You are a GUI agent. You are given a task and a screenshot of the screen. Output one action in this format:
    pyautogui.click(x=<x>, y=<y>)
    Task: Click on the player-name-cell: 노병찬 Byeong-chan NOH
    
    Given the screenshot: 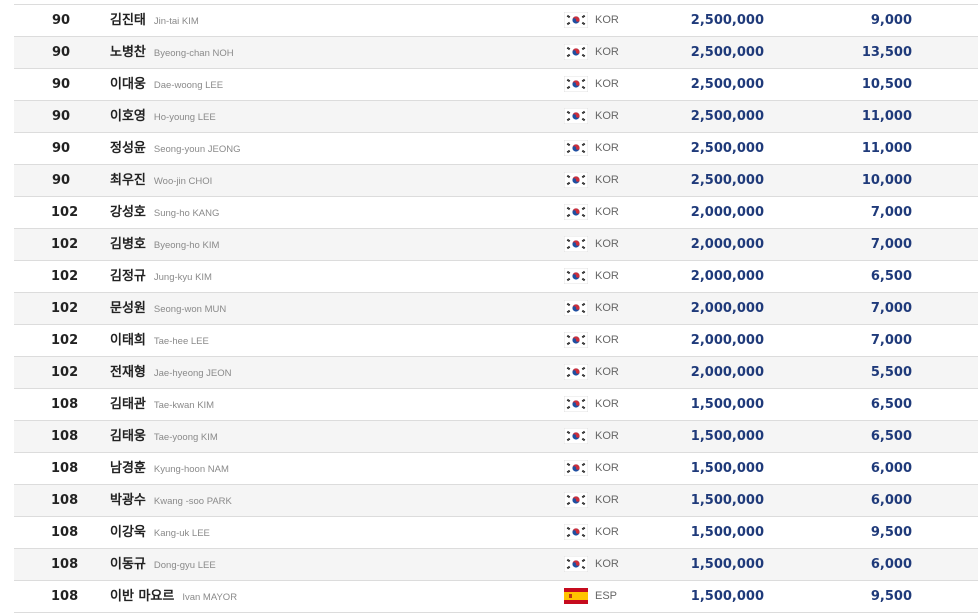 What is the action you would take?
    pyautogui.click(x=172, y=52)
    